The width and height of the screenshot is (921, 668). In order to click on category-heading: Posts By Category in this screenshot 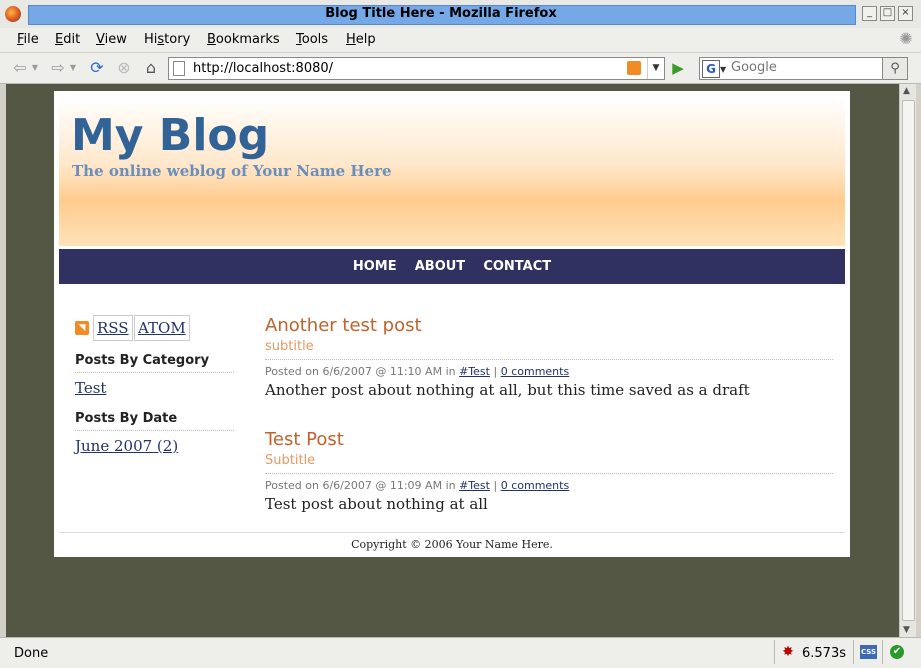, I will do `click(154, 363)`.